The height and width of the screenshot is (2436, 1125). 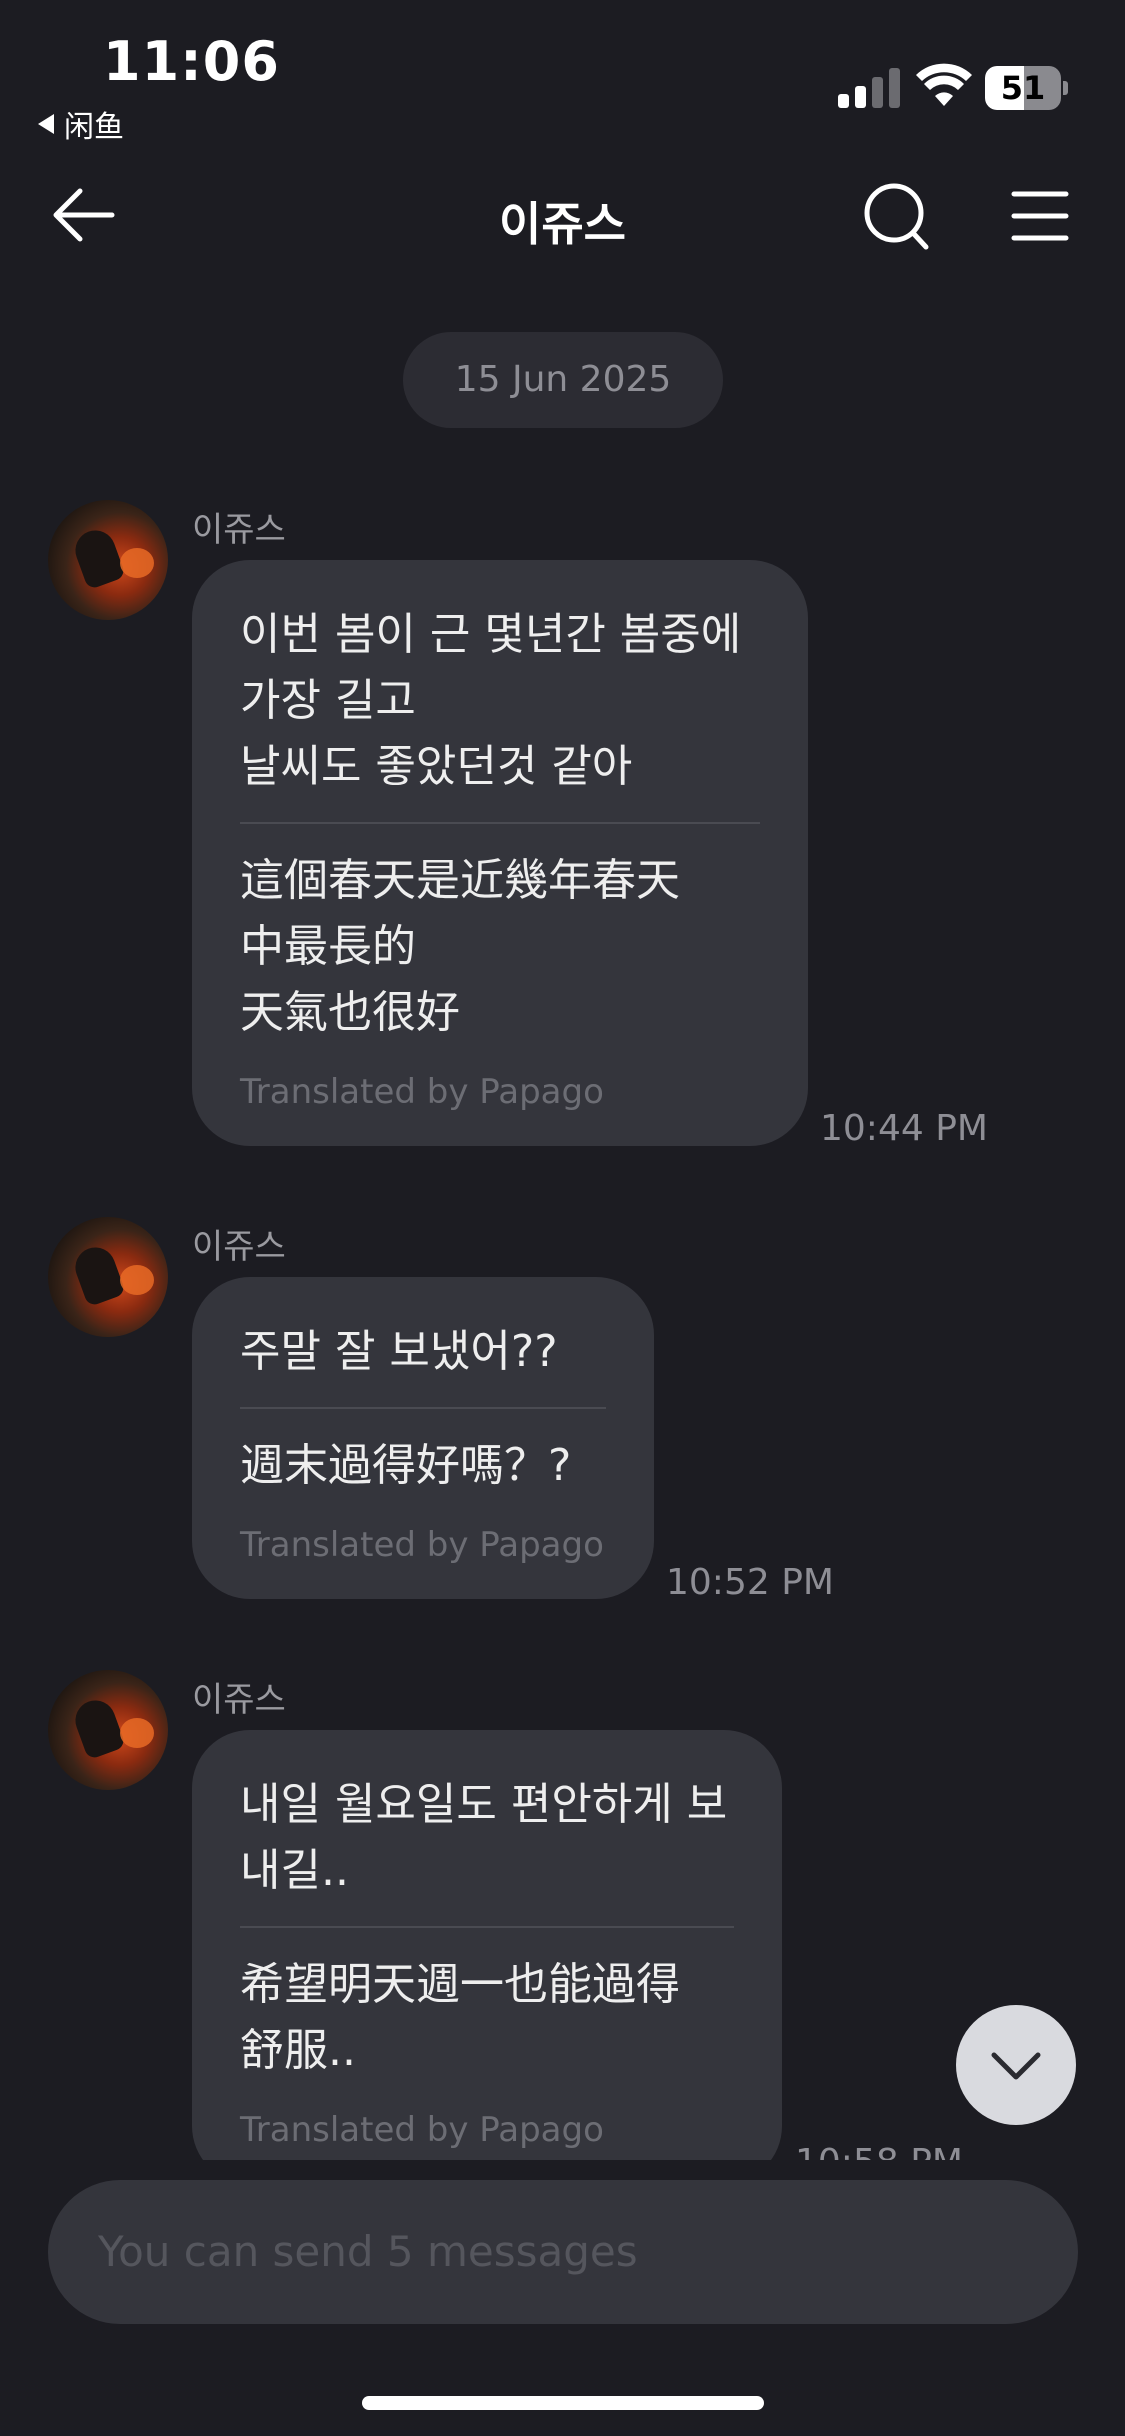 What do you see at coordinates (944, 84) in the screenshot?
I see `wifi-icon` at bounding box center [944, 84].